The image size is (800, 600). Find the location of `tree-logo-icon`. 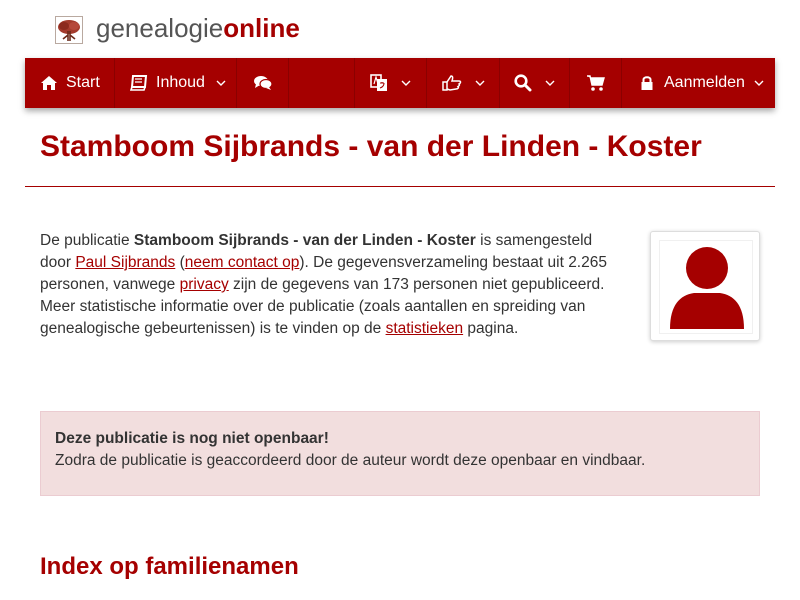

tree-logo-icon is located at coordinates (69, 30).